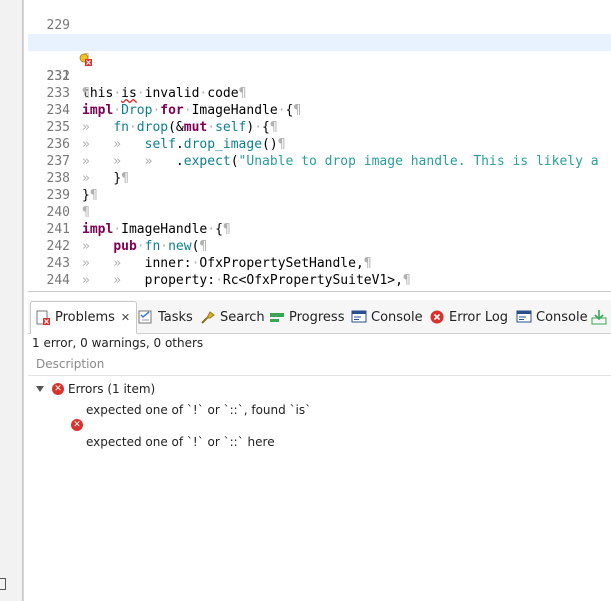 The height and width of the screenshot is (601, 611). What do you see at coordinates (319, 212) in the screenshot?
I see `code-line: 240 impl·ImageHandle·{¶` at bounding box center [319, 212].